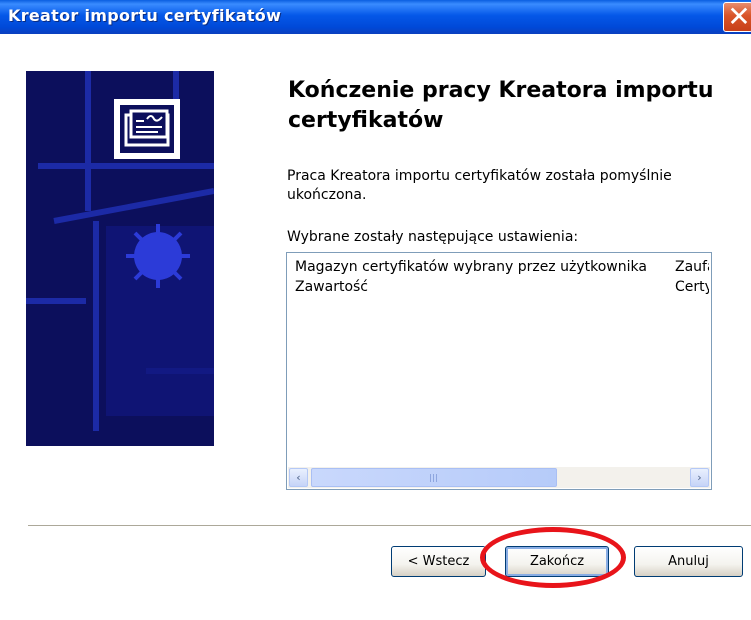 This screenshot has height=620, width=751. I want to click on horizontal-scrollbar: ‹ ›, so click(499, 477).